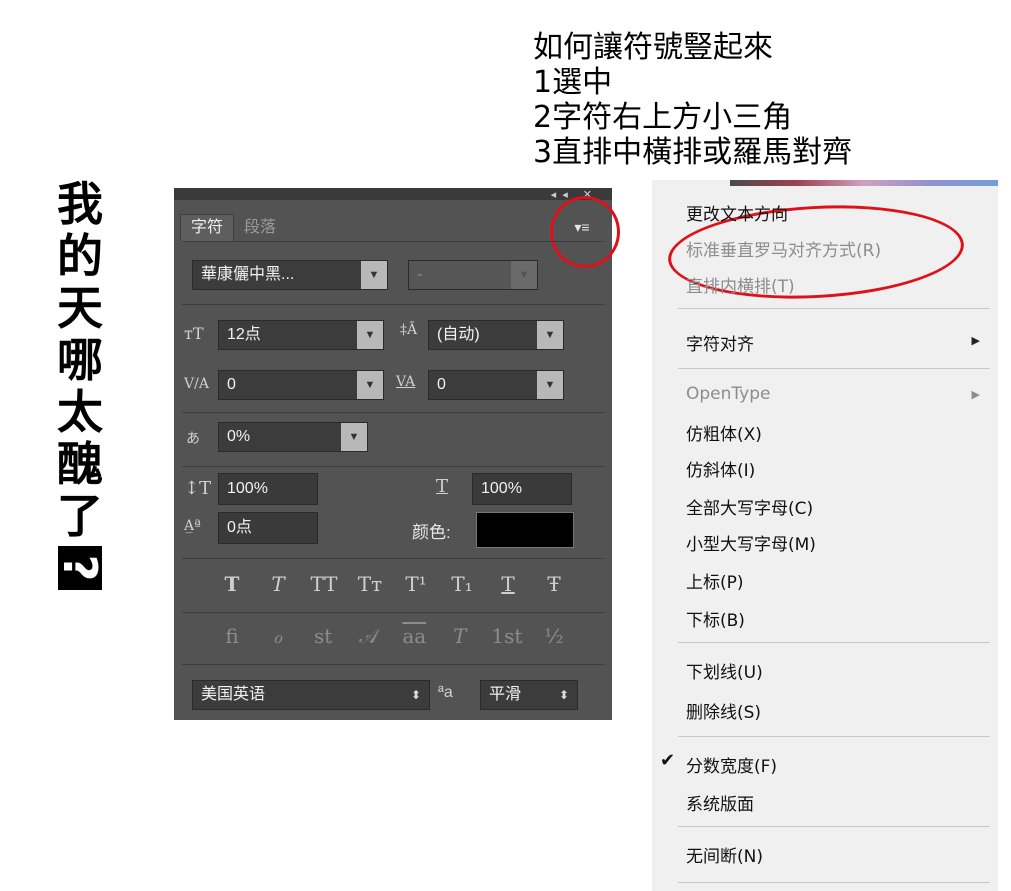 Image resolution: width=1011 pixels, height=891 pixels. What do you see at coordinates (720, 802) in the screenshot?
I see `menu-item-system-layout: 系统版面` at bounding box center [720, 802].